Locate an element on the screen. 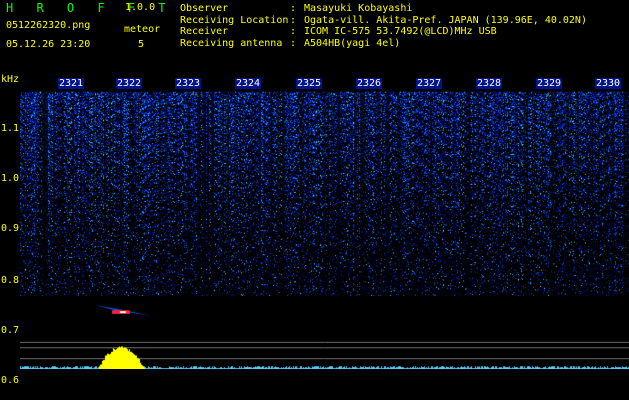 This screenshot has width=629, height=400. info-value: ICOM IC-575 53.7492(@LCD)MHz USB is located at coordinates (400, 31).